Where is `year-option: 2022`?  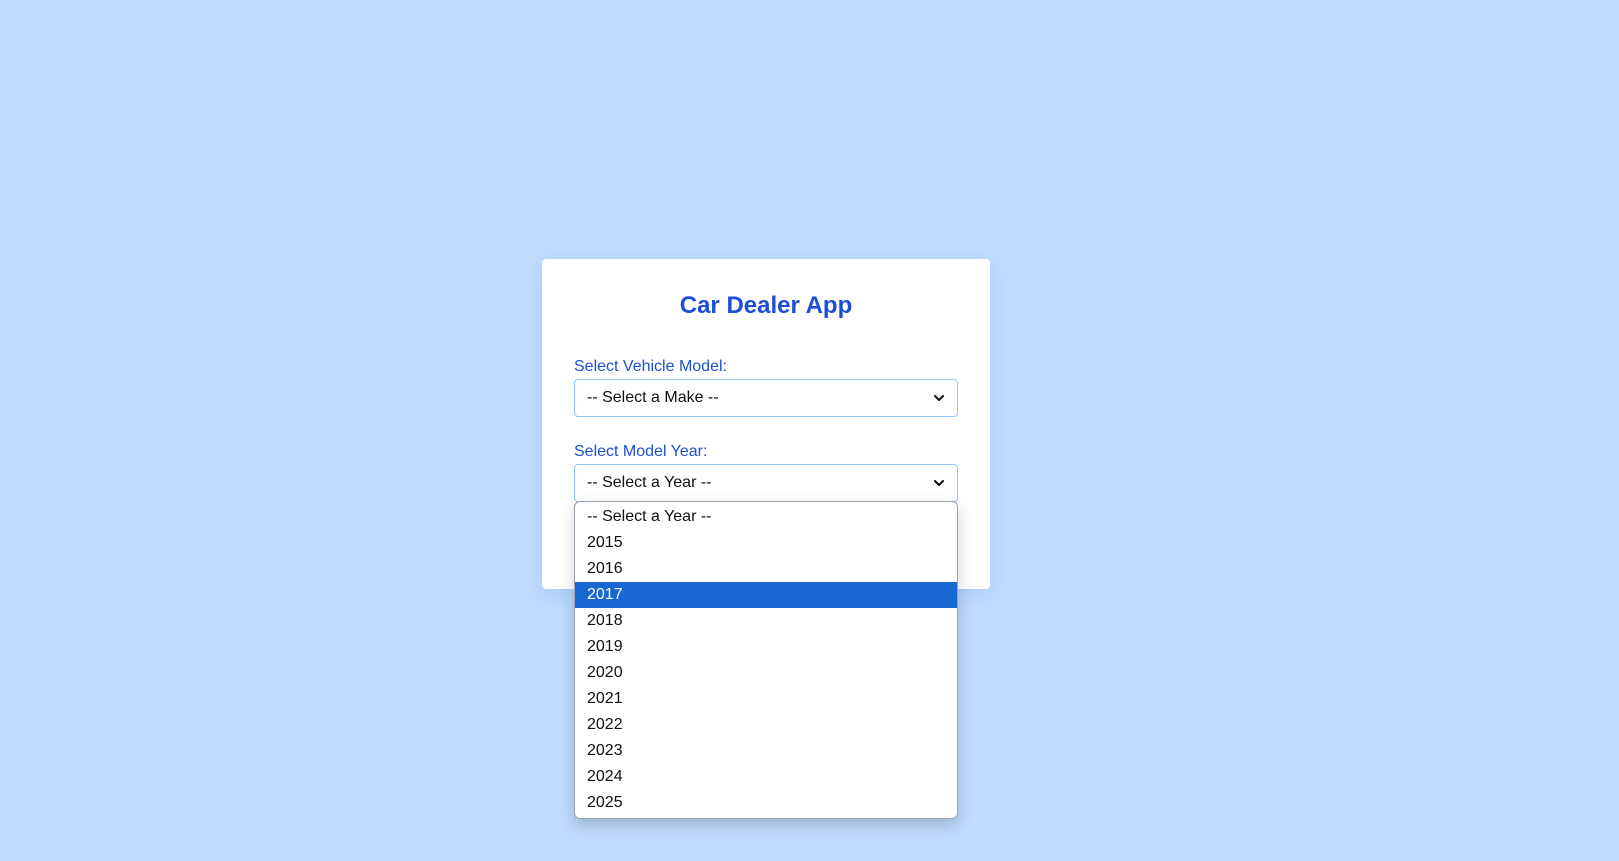 year-option: 2022 is located at coordinates (766, 725).